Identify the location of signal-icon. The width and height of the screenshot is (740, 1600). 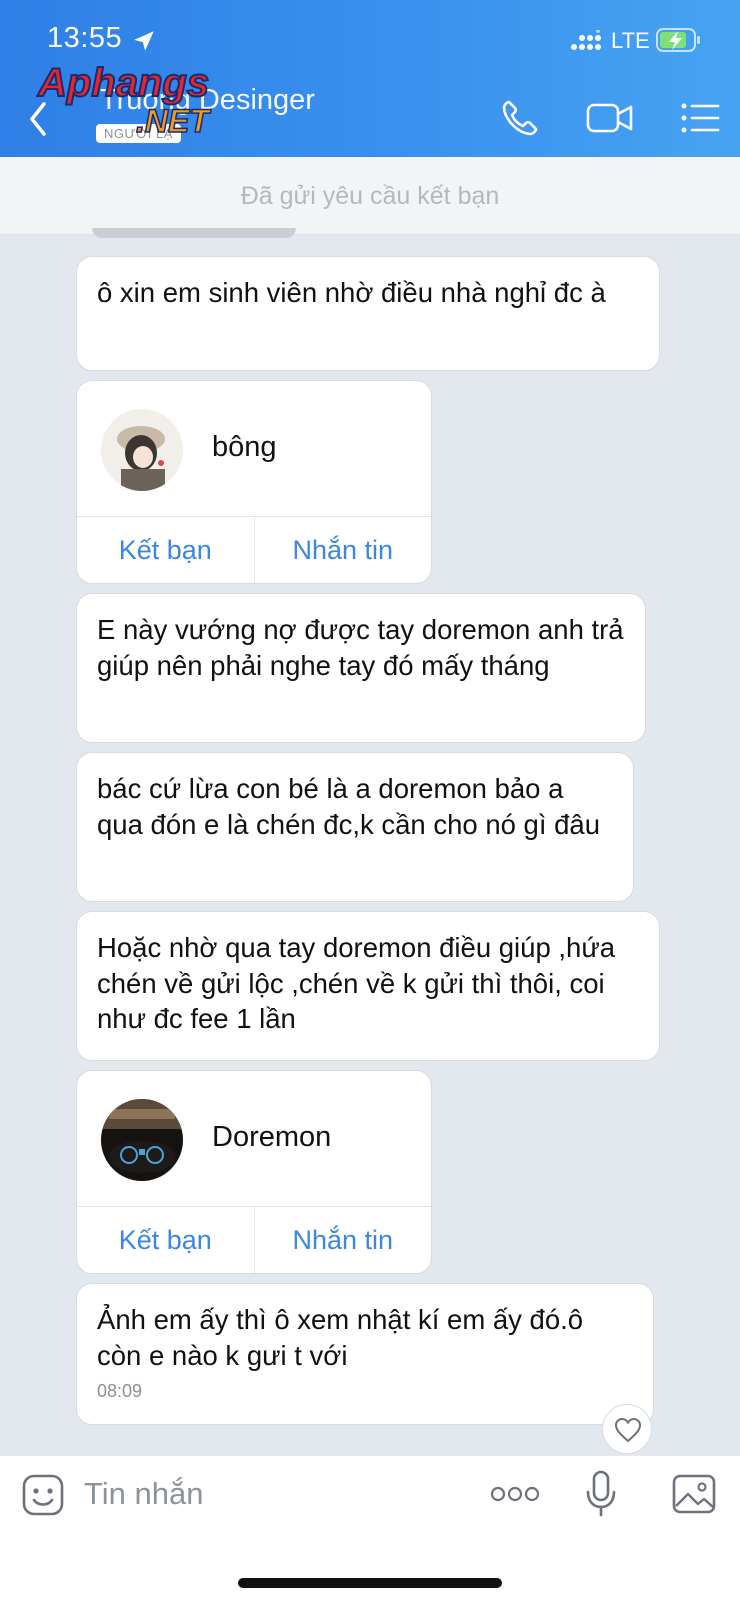
(586, 40).